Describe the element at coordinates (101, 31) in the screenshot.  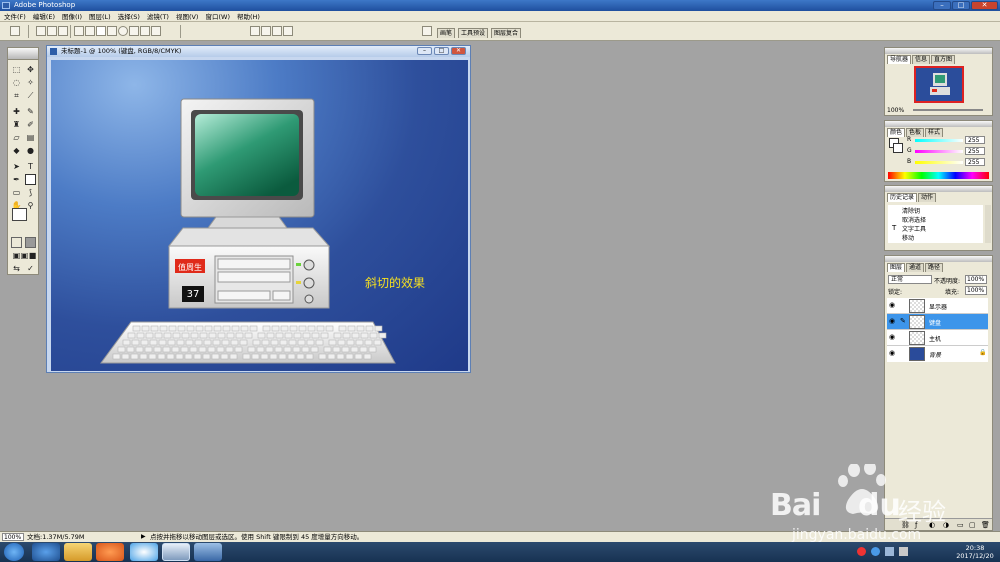
I see `rectangle-shape-icon` at that location.